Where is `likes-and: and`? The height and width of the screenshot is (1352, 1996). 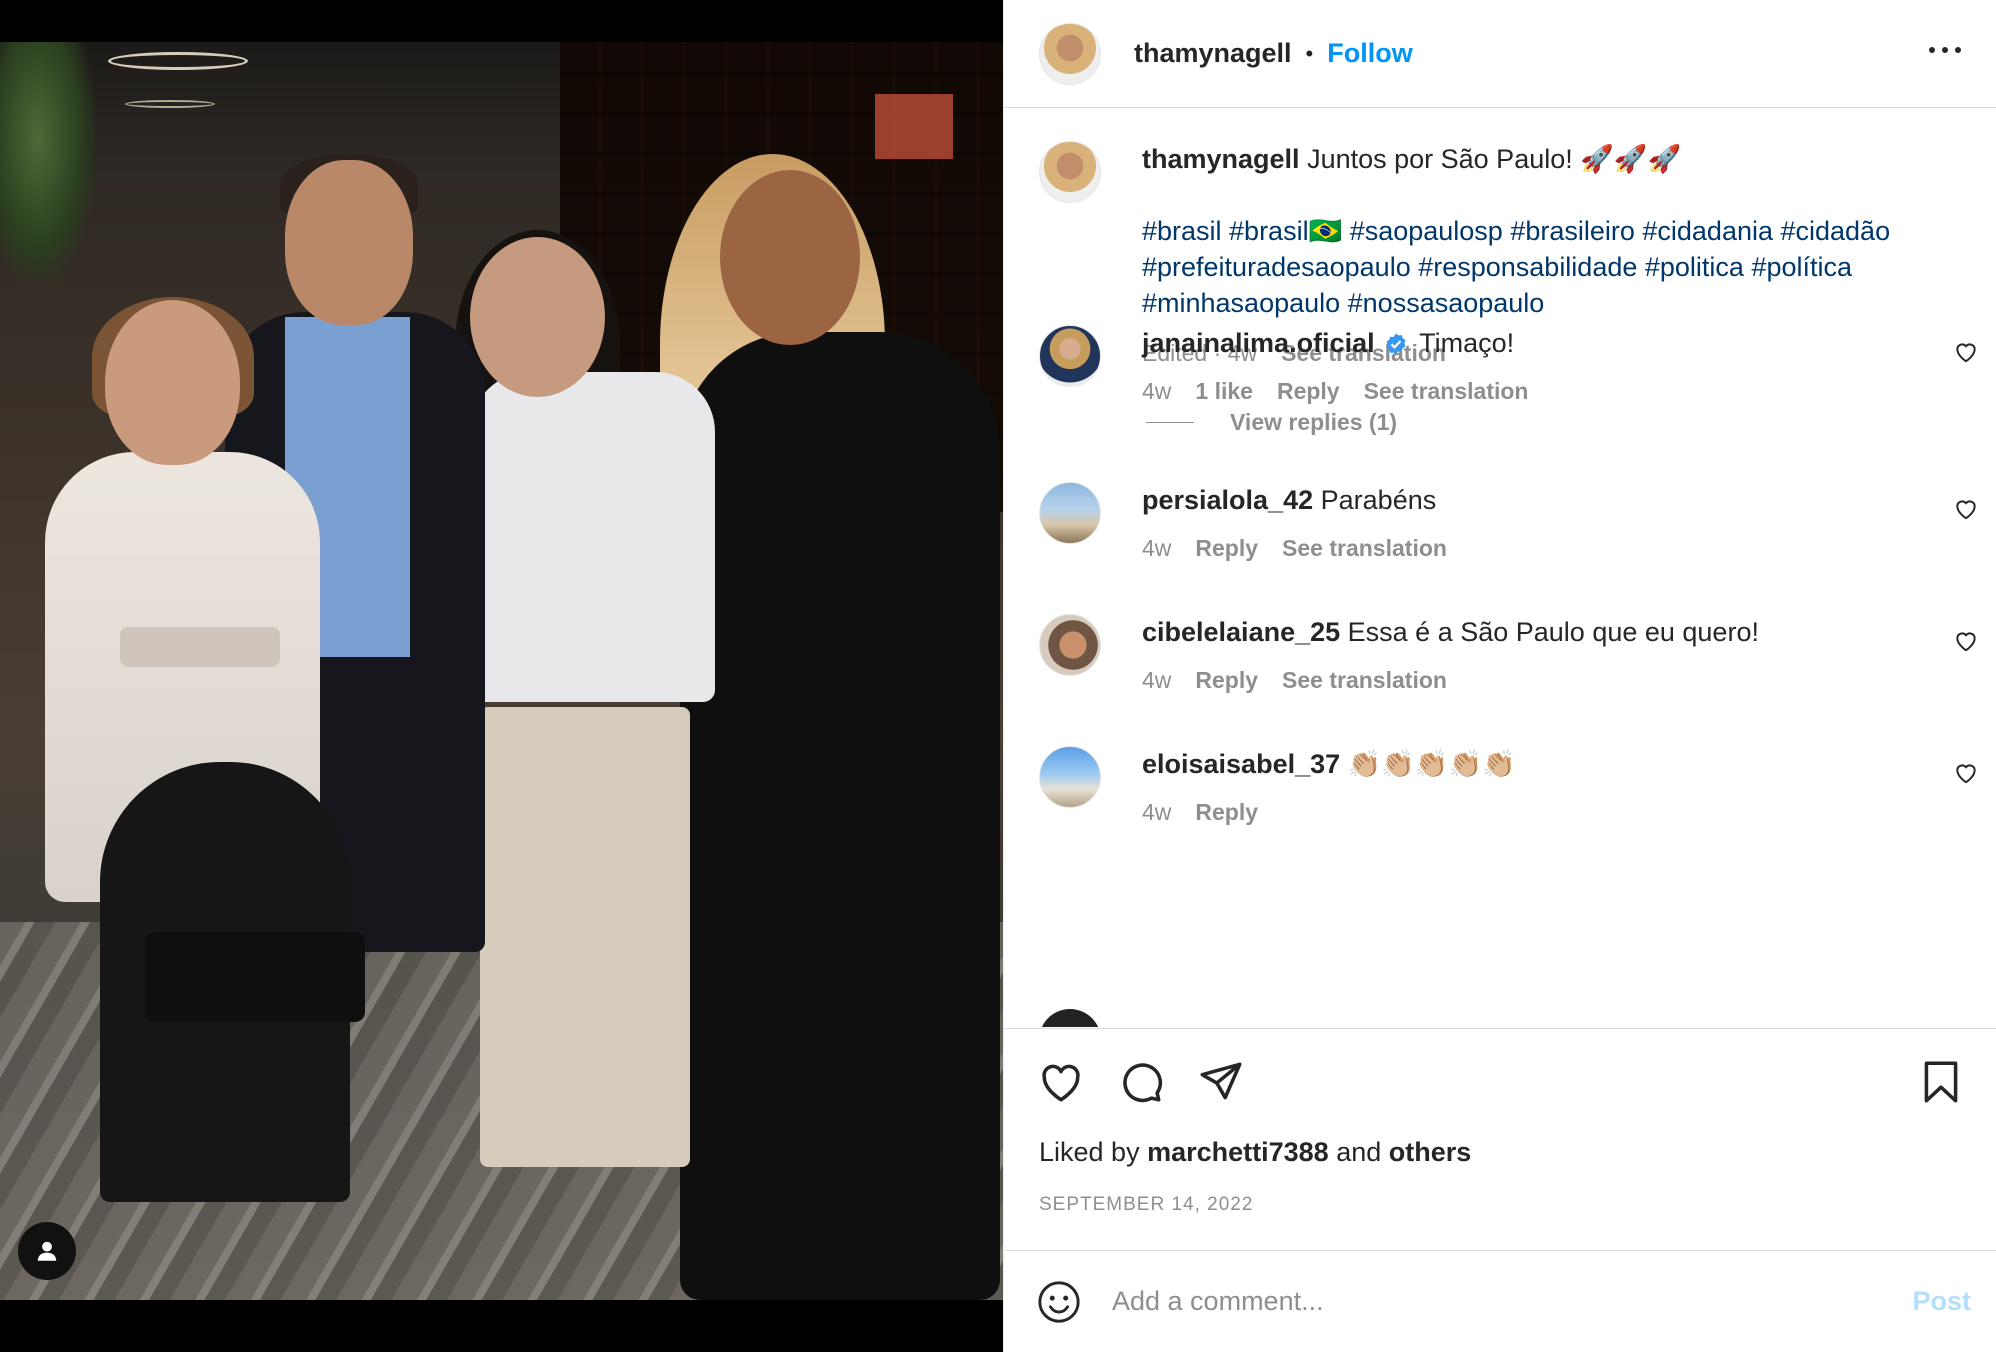
likes-and: and is located at coordinates (1359, 1152).